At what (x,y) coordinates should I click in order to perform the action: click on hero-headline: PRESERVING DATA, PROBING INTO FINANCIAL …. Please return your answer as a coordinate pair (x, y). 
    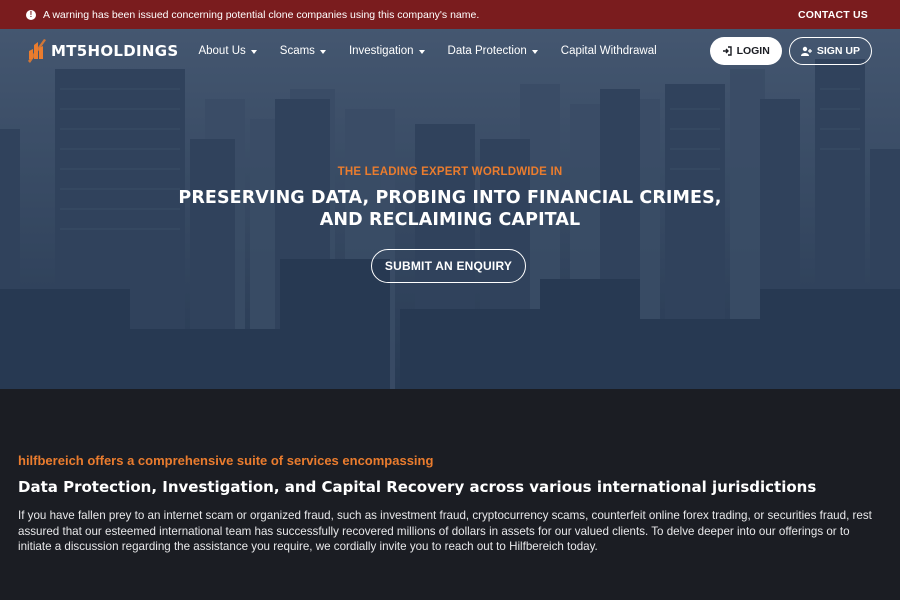
    Looking at the image, I should click on (450, 209).